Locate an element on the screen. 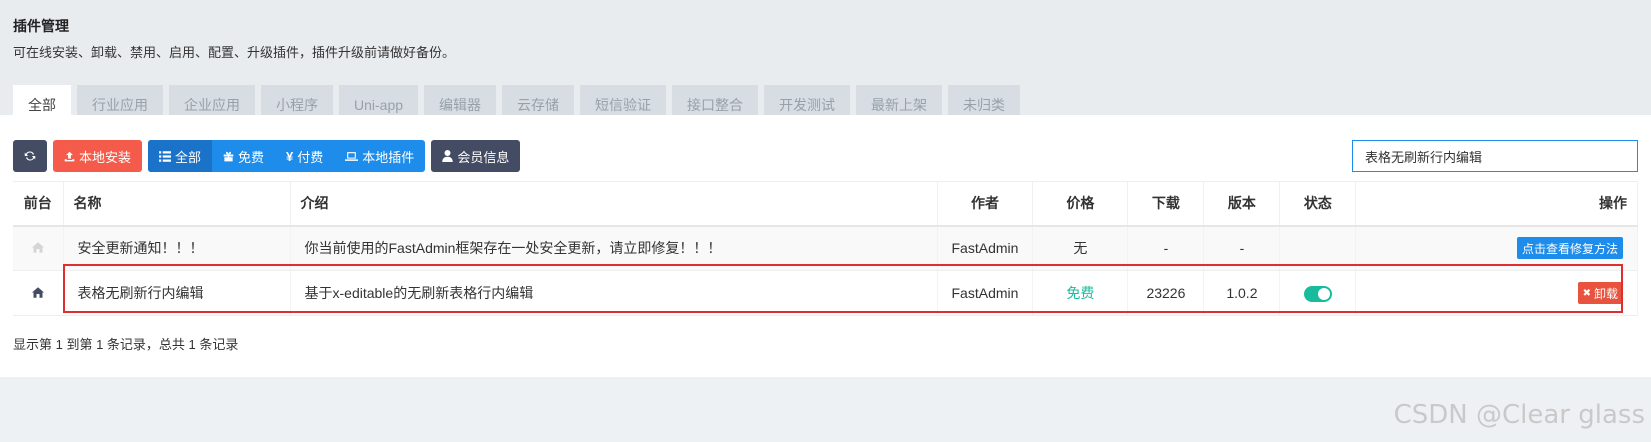 The image size is (1651, 442). list-icon is located at coordinates (165, 156).